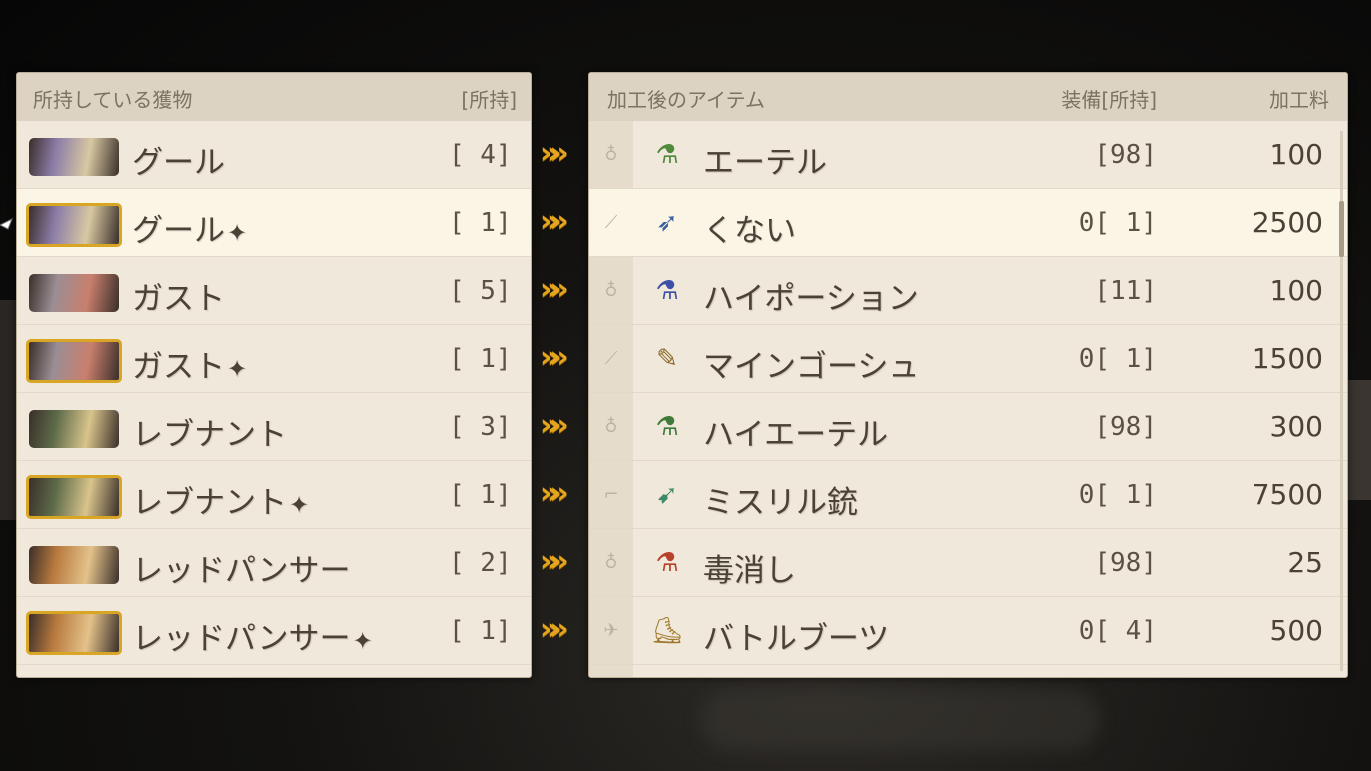  Describe the element at coordinates (968, 427) in the screenshot. I see `crafted-item-row: ♁ ⚗ ハイエーテル [98] 300` at that location.